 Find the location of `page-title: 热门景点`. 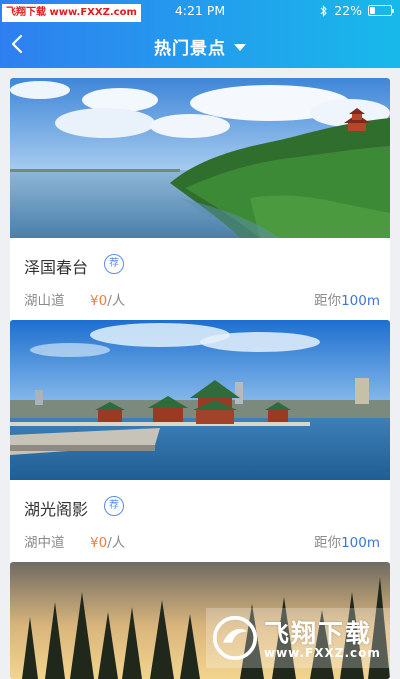

page-title: 热门景点 is located at coordinates (190, 49).